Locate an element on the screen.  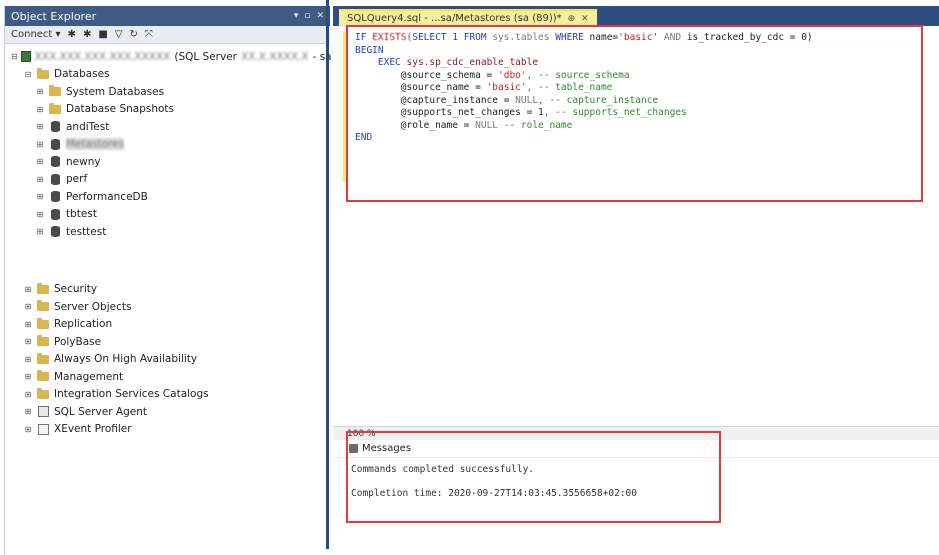
tree-node-label: Metastores is located at coordinates (95, 144).